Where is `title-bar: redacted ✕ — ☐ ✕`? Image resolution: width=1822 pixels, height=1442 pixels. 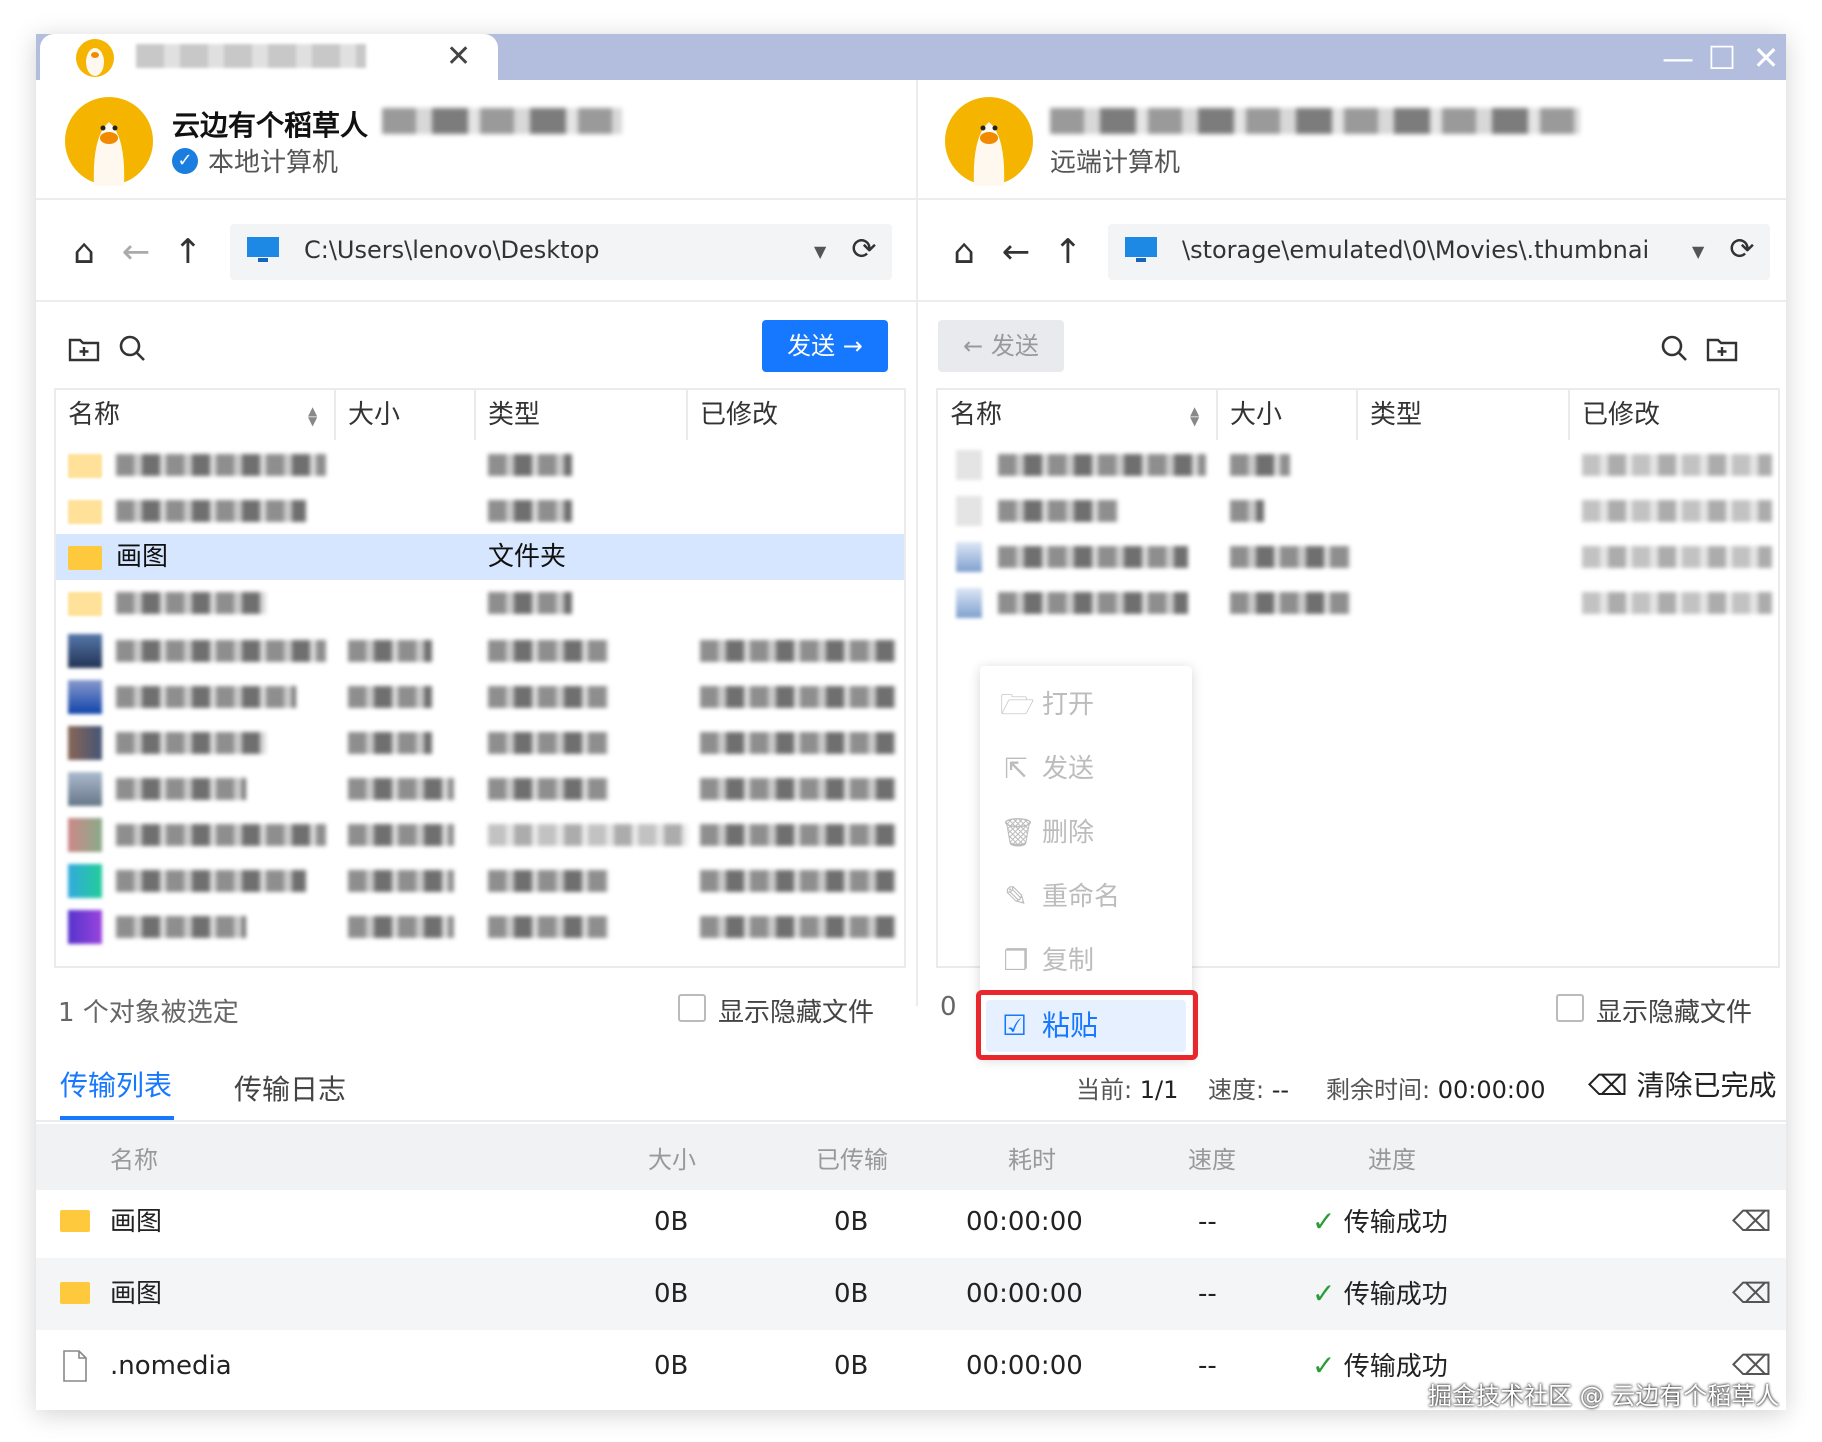 title-bar: redacted ✕ — ☐ ✕ is located at coordinates (911, 57).